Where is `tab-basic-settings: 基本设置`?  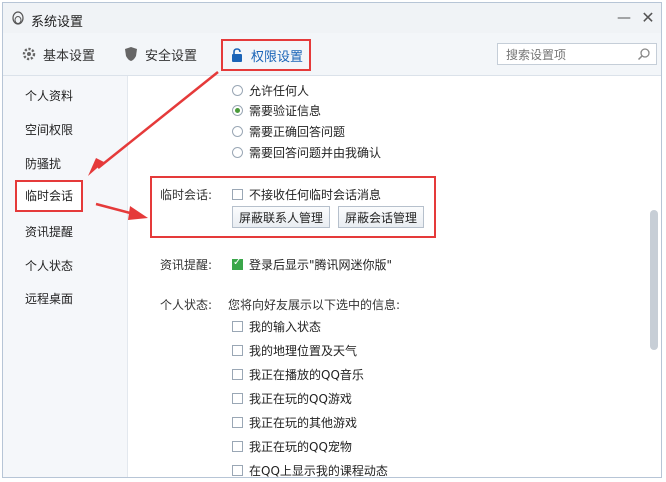
tab-basic-settings: 基本设置 is located at coordinates (58, 54).